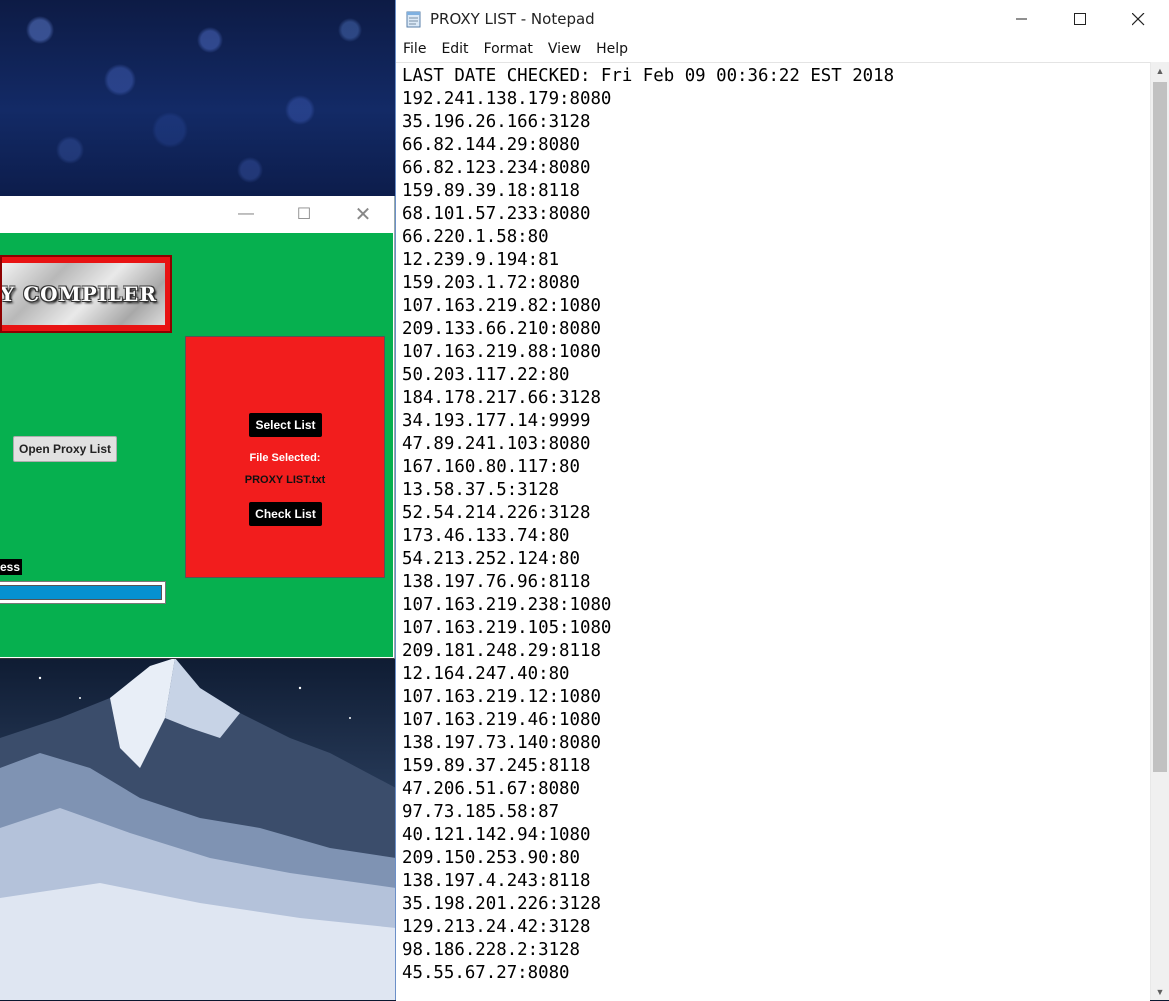  Describe the element at coordinates (496, 927) in the screenshot. I see `proxy-line: 129.213.24.42:3128` at that location.